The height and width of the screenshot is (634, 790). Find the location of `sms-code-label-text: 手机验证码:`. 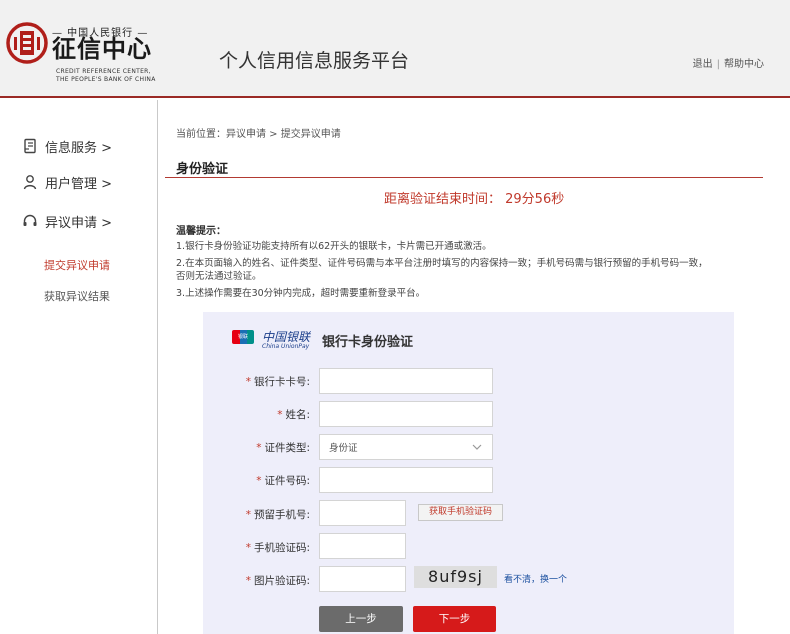

sms-code-label-text: 手机验证码: is located at coordinates (281, 548).